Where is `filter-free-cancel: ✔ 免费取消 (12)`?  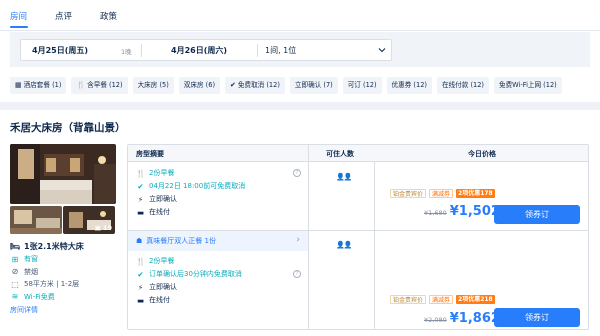
filter-free-cancel: ✔ 免费取消 (12) is located at coordinates (255, 85).